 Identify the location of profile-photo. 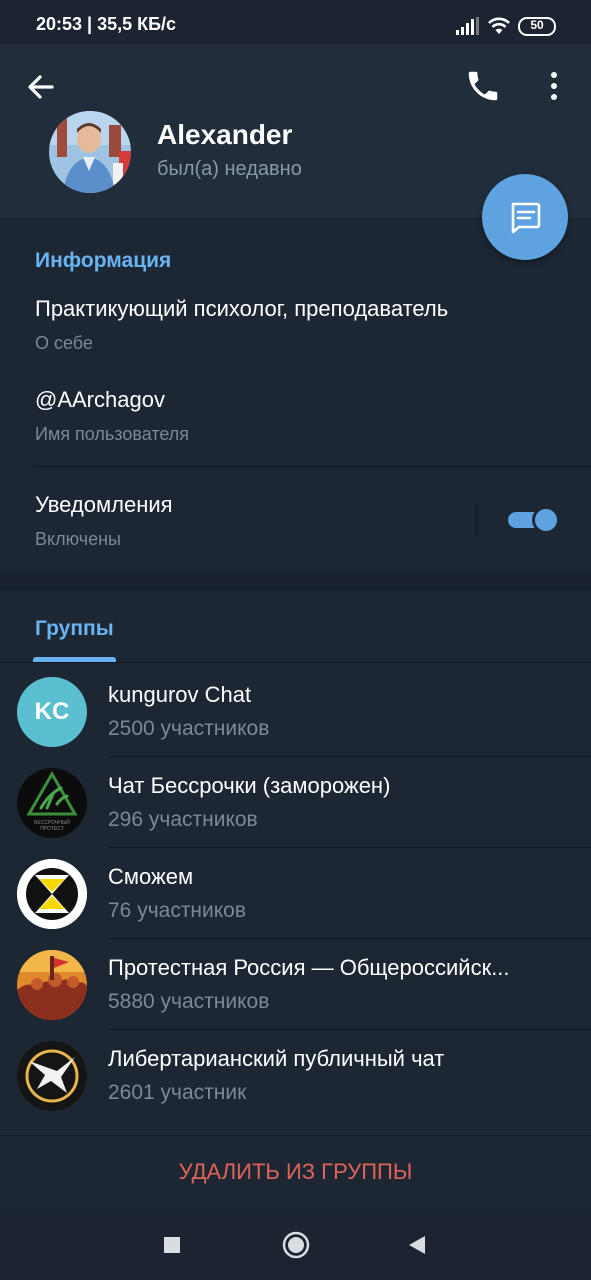
(90, 152).